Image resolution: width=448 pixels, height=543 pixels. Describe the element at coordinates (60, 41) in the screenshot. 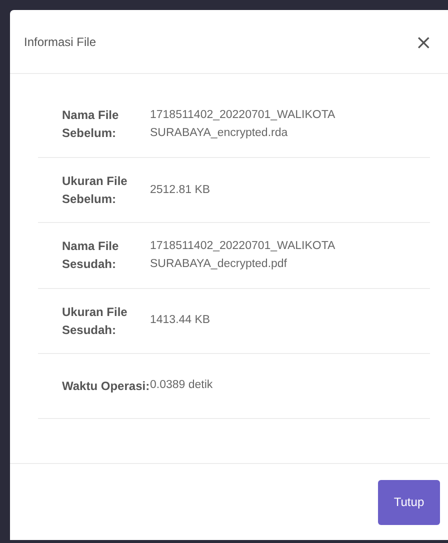

I see `dialog-title: Informasi File` at that location.